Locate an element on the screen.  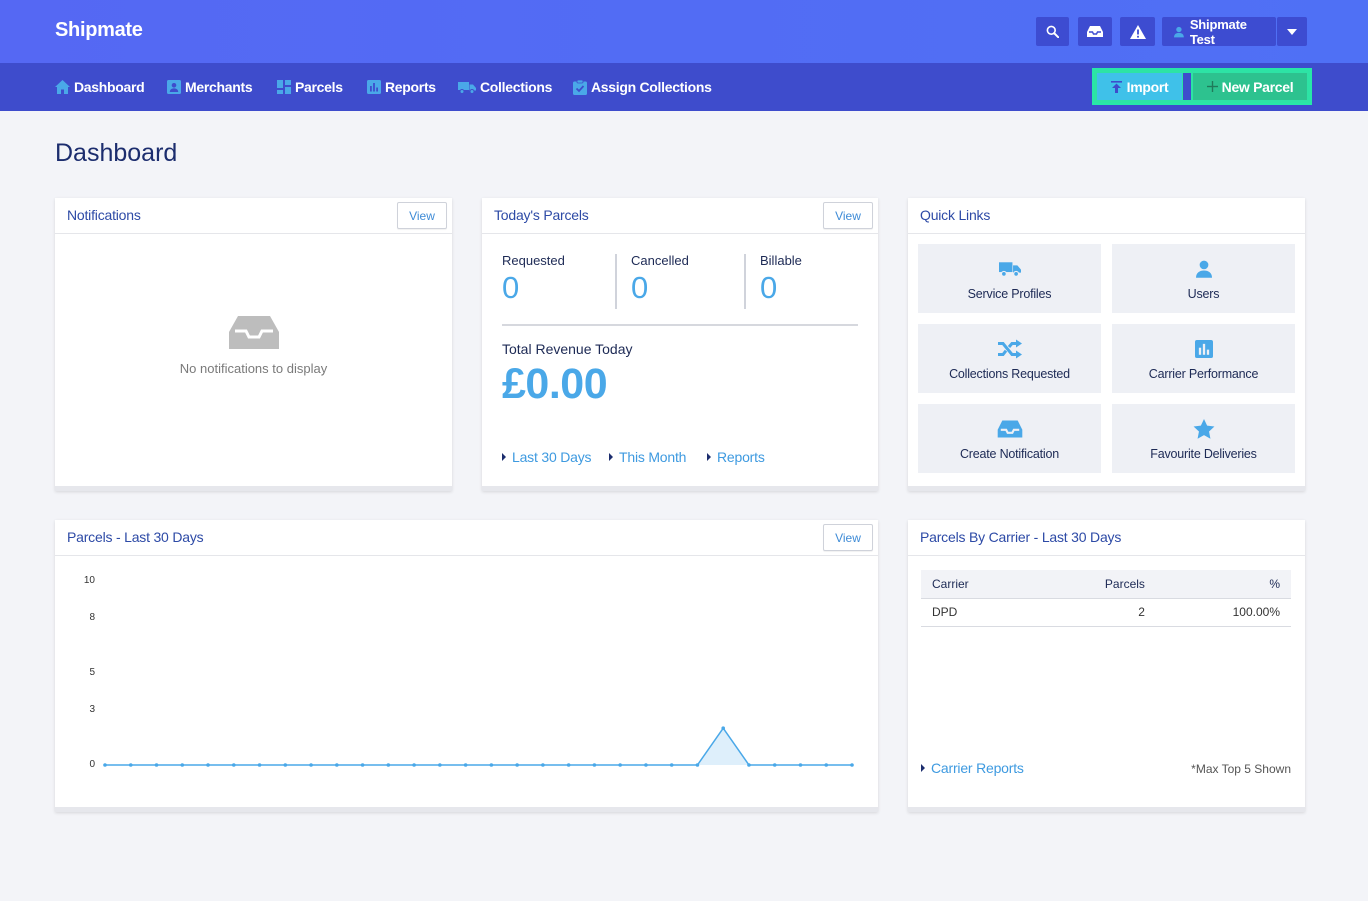
user-menu-button: Shipmate Test is located at coordinates (1219, 32).